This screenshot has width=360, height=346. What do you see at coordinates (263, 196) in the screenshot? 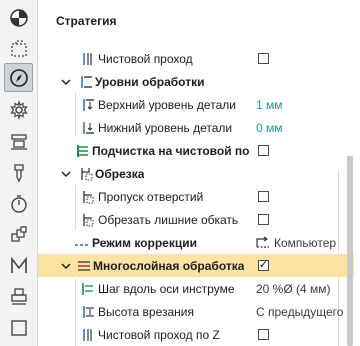
I see `skip-holes-checkbox` at bounding box center [263, 196].